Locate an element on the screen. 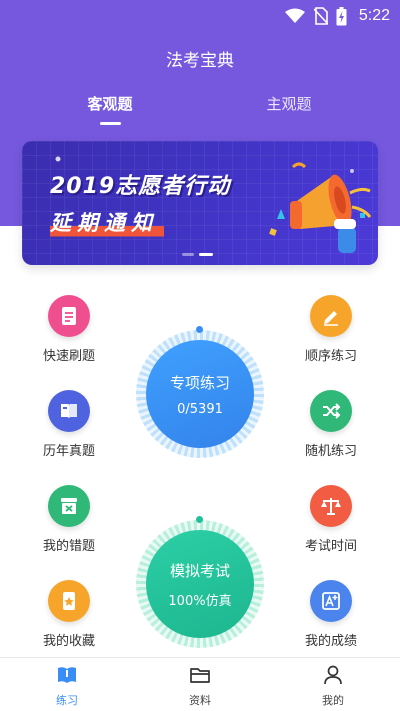 This screenshot has height=711, width=400. tab-objective: 客观题 is located at coordinates (110, 103).